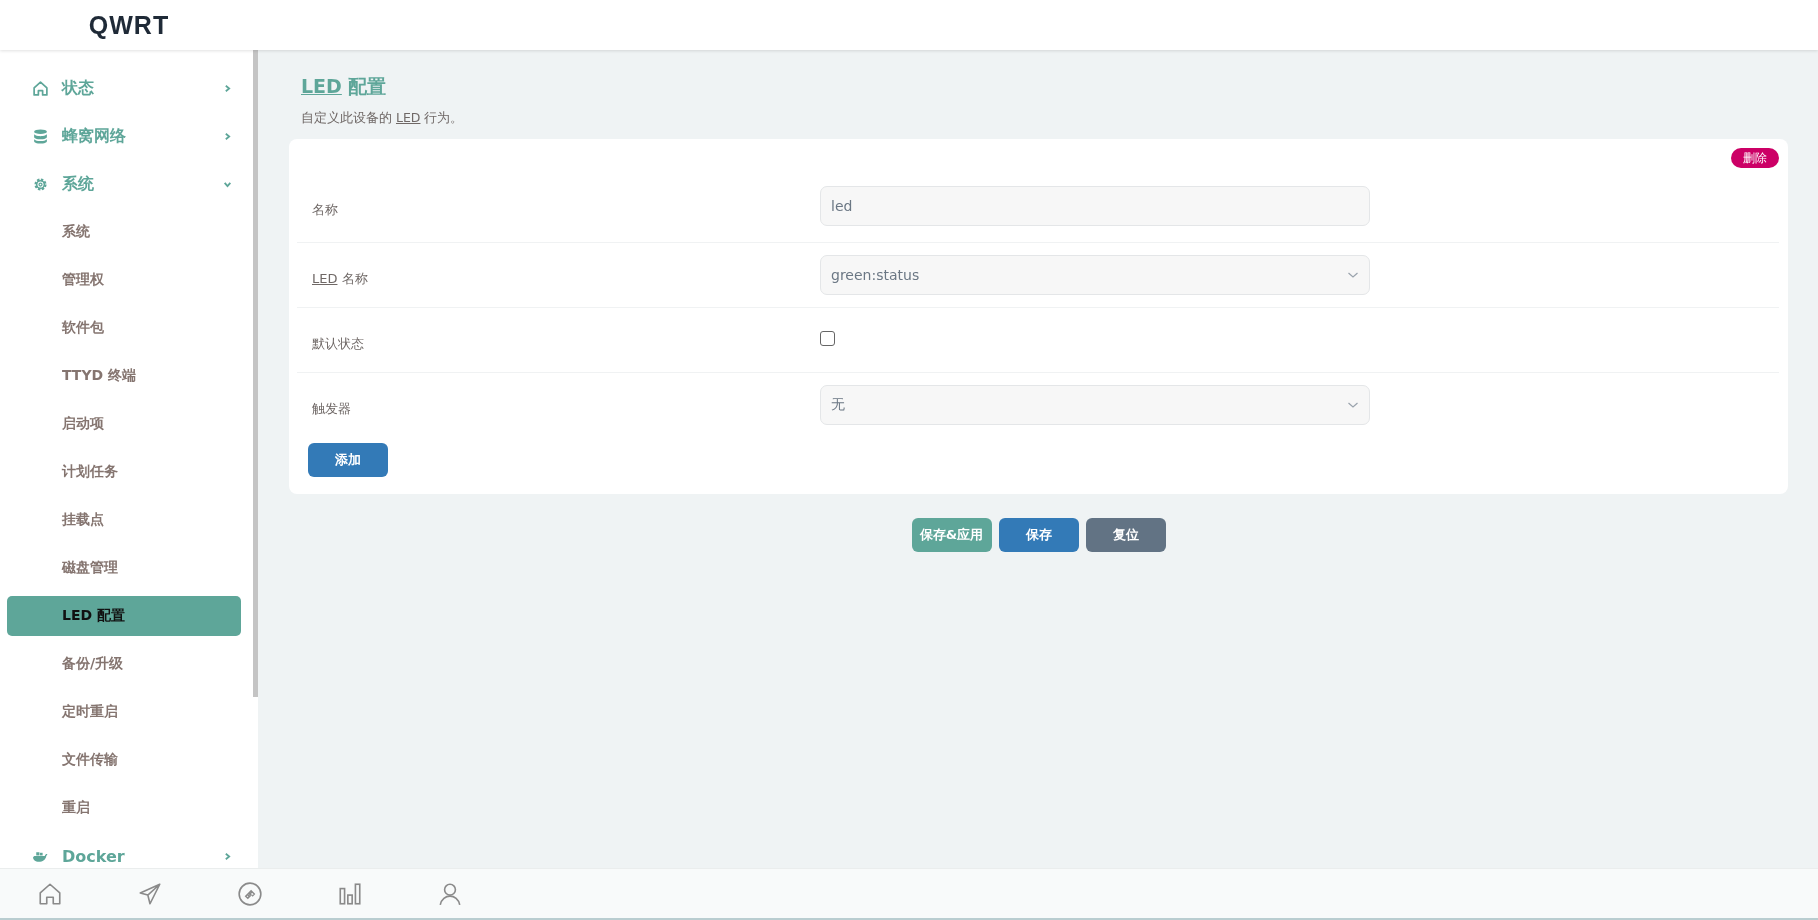 The width and height of the screenshot is (1818, 920). What do you see at coordinates (350, 893) in the screenshot?
I see `bar-chart-icon` at bounding box center [350, 893].